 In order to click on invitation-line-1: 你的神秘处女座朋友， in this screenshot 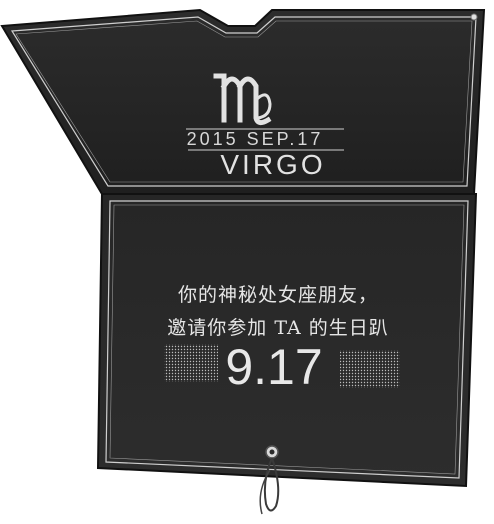, I will do `click(277, 295)`.